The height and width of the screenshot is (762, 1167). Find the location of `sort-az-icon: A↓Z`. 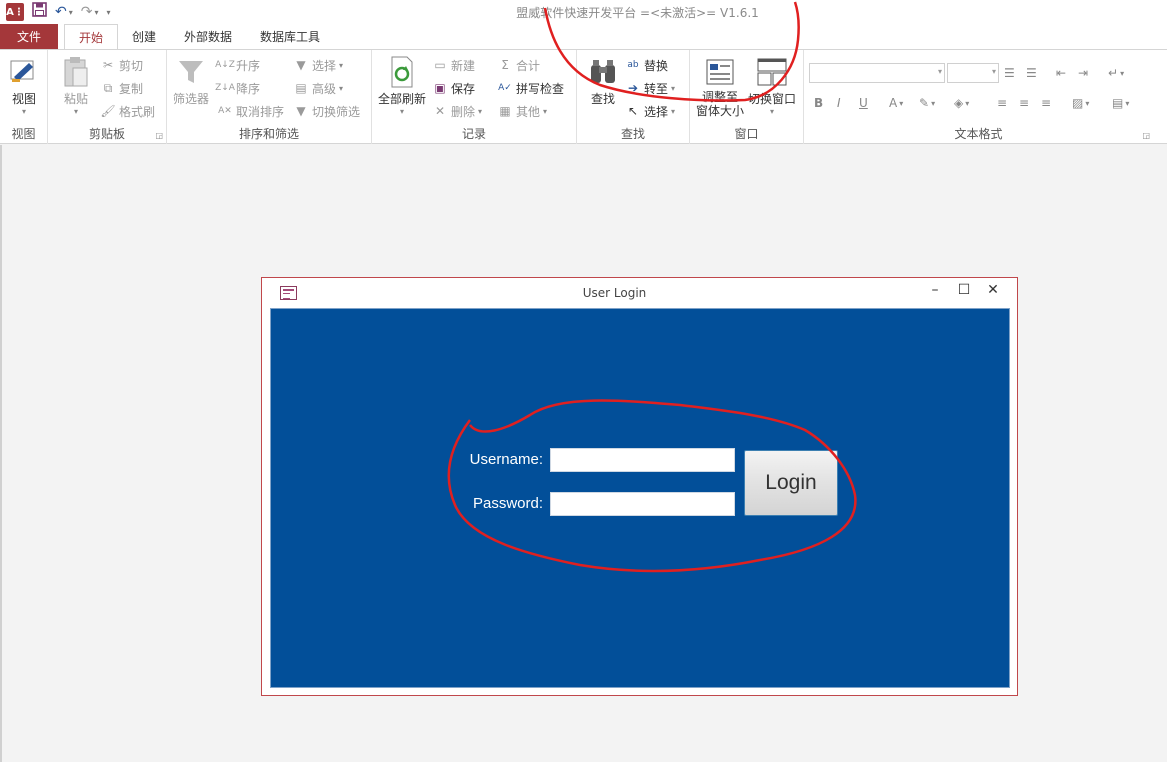

sort-az-icon: A↓Z is located at coordinates (225, 65).